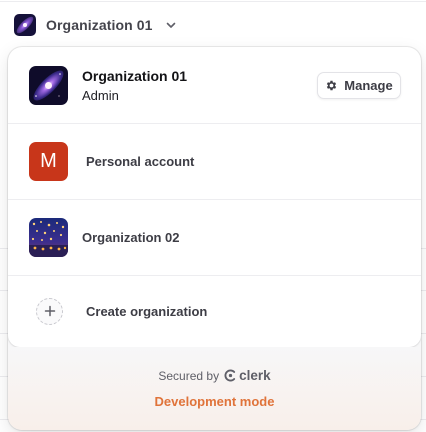 Image resolution: width=426 pixels, height=432 pixels. Describe the element at coordinates (368, 85) in the screenshot. I see `manage-button-label: Manage` at that location.